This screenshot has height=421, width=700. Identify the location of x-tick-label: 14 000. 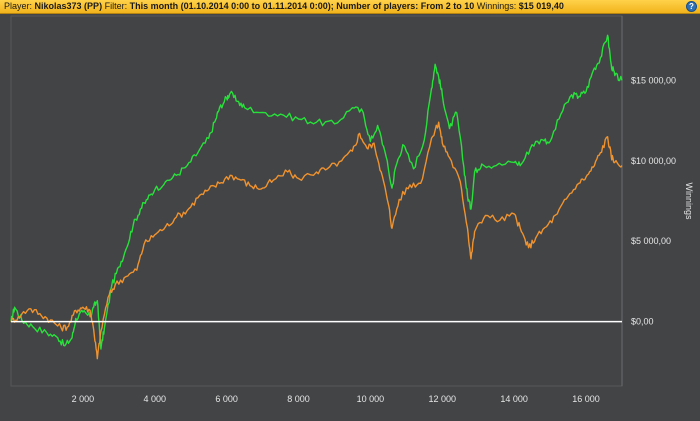
(514, 399).